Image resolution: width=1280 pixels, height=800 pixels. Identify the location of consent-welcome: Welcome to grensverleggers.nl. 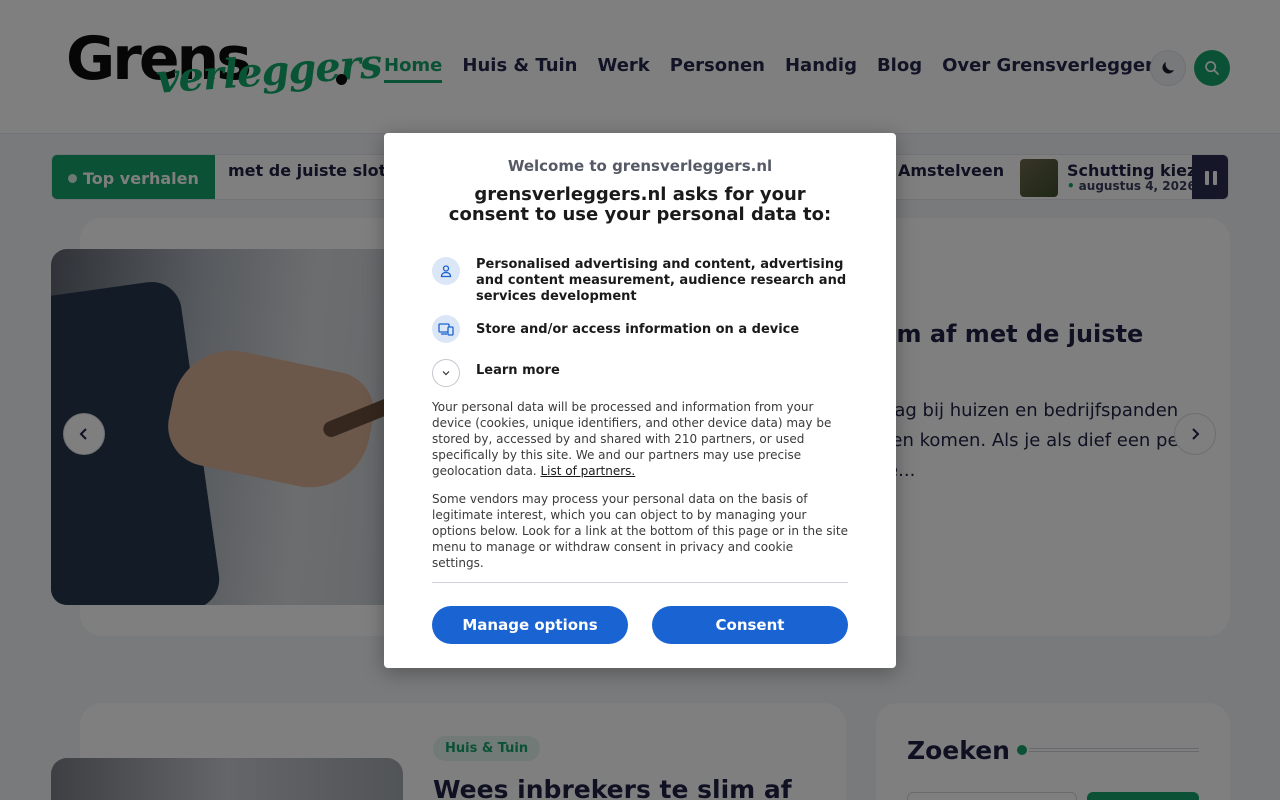
(640, 166).